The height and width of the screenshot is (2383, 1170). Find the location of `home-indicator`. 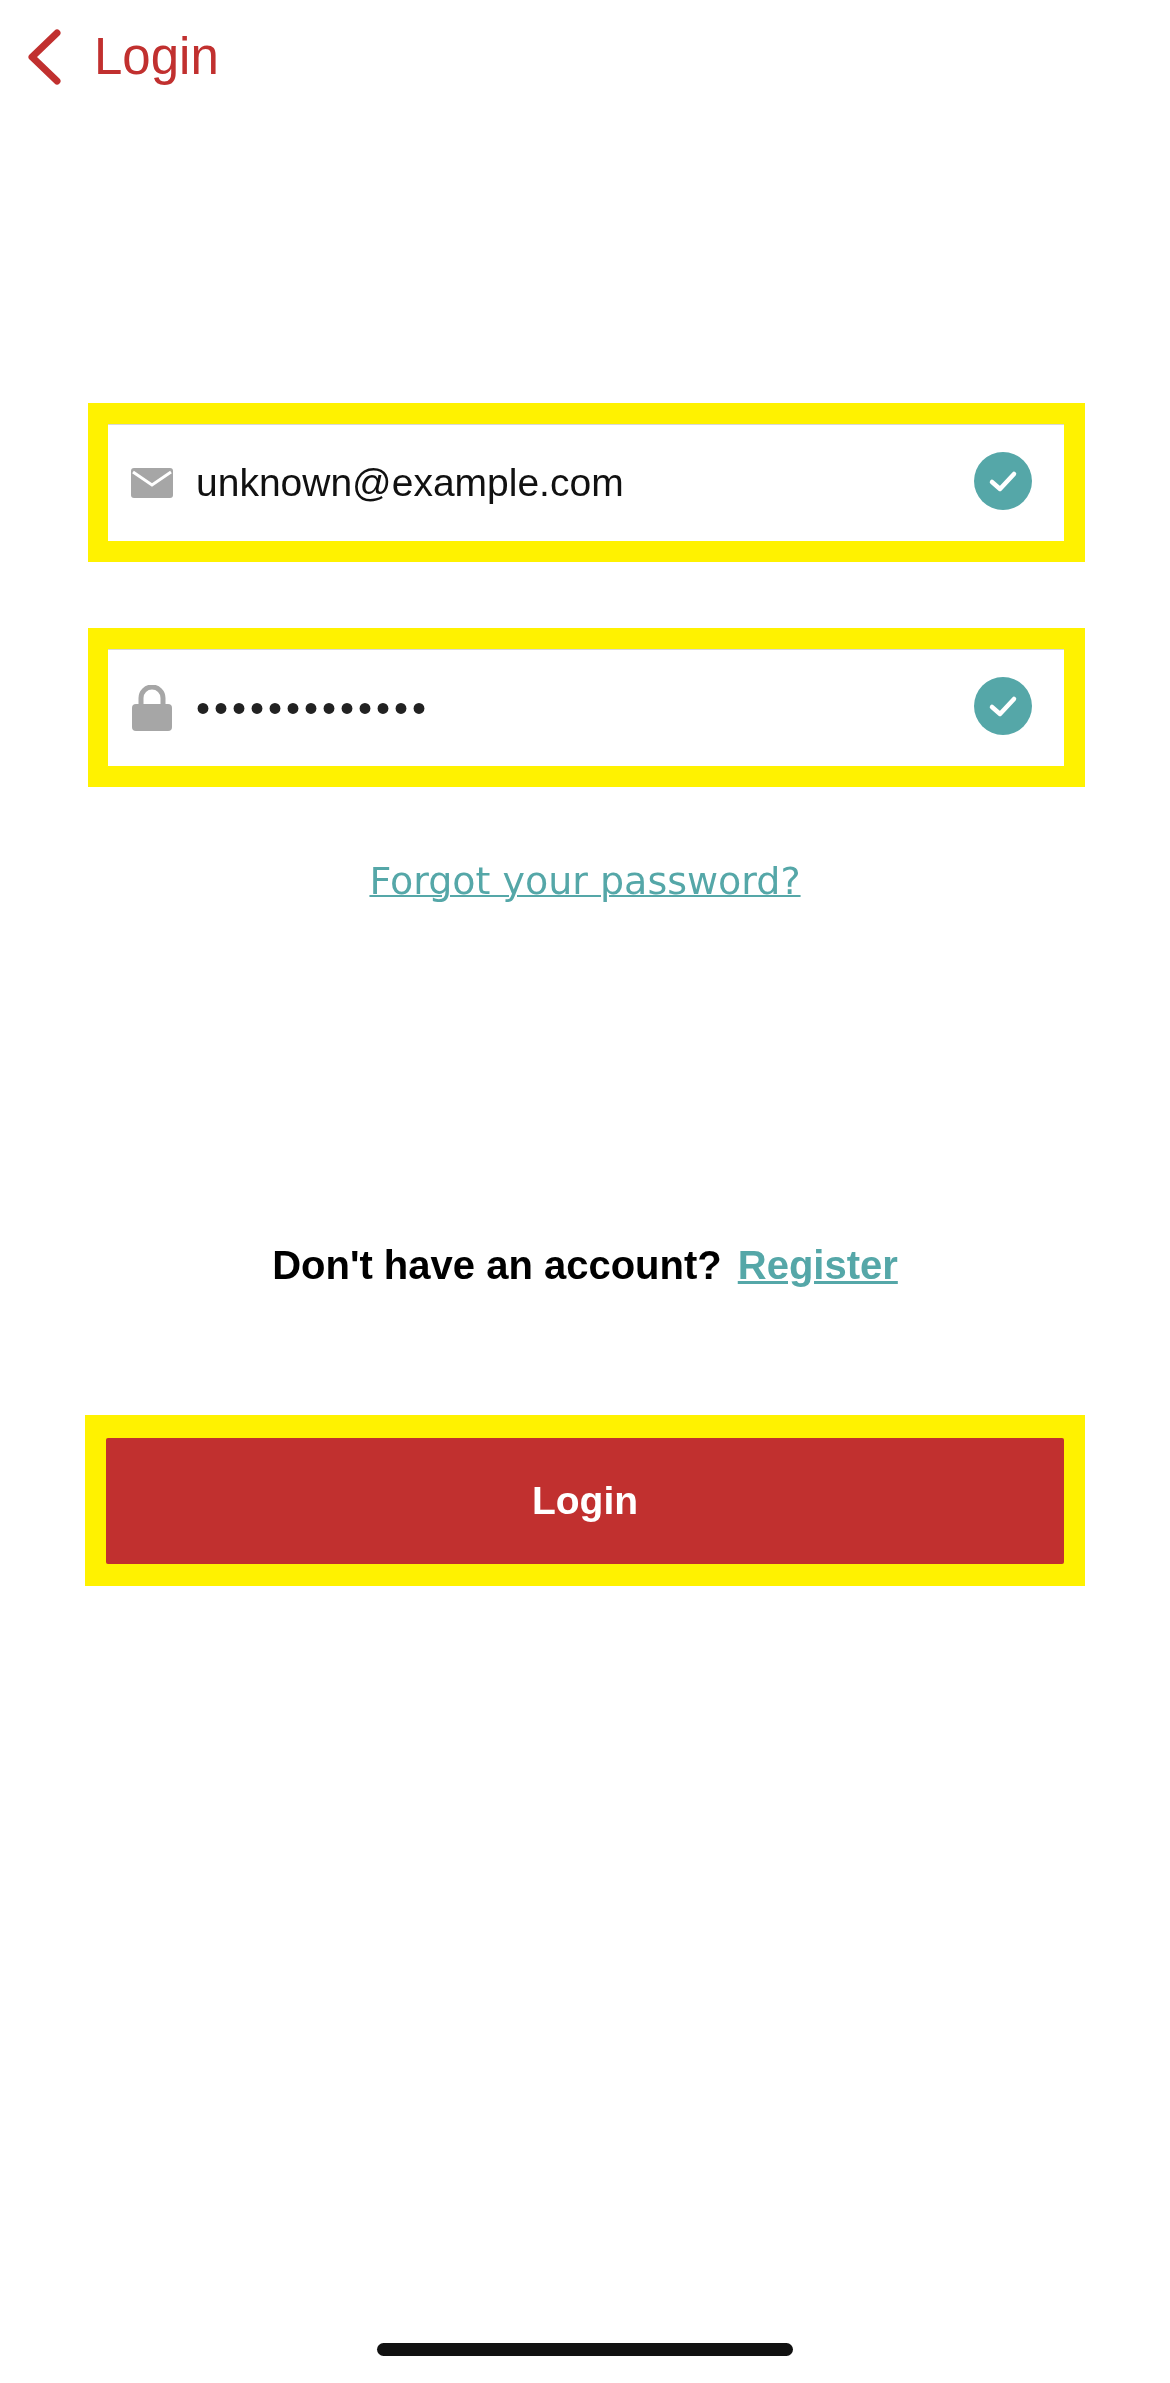

home-indicator is located at coordinates (585, 2349).